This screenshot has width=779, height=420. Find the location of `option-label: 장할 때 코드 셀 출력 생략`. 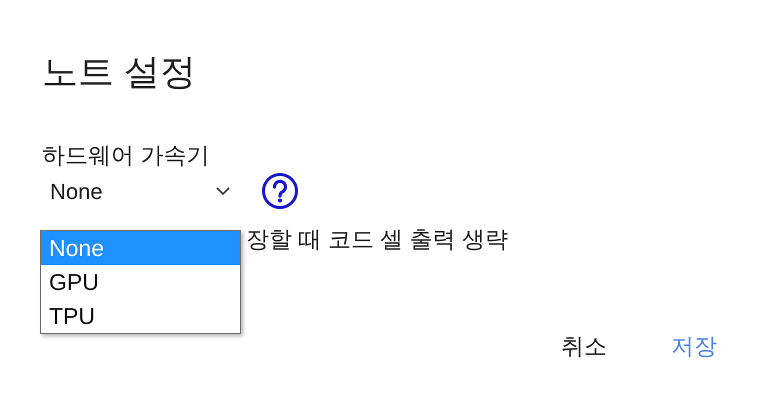

option-label: 장할 때 코드 셀 출력 생략 is located at coordinates (377, 239).